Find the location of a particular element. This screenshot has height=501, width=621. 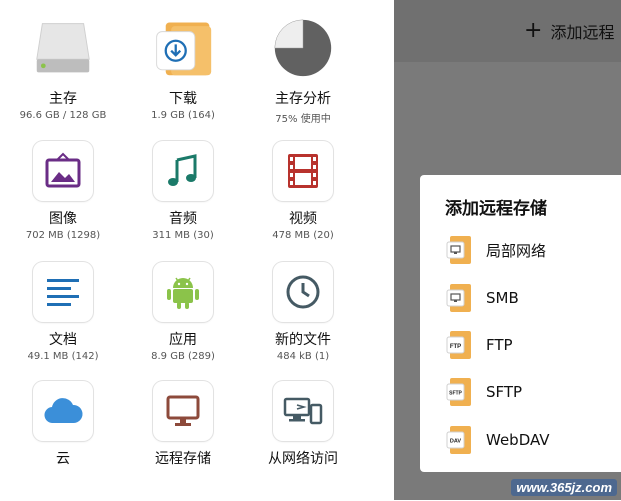

tile-sub: 702 MB (1298) is located at coordinates (63, 235).